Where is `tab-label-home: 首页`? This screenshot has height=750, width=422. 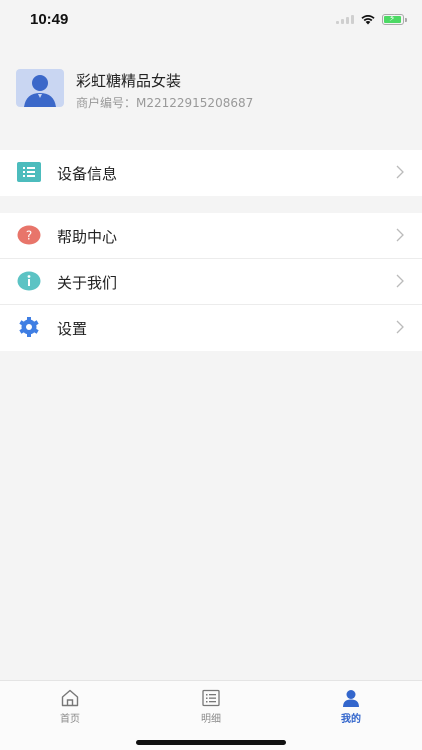
tab-label-home: 首页 is located at coordinates (70, 719).